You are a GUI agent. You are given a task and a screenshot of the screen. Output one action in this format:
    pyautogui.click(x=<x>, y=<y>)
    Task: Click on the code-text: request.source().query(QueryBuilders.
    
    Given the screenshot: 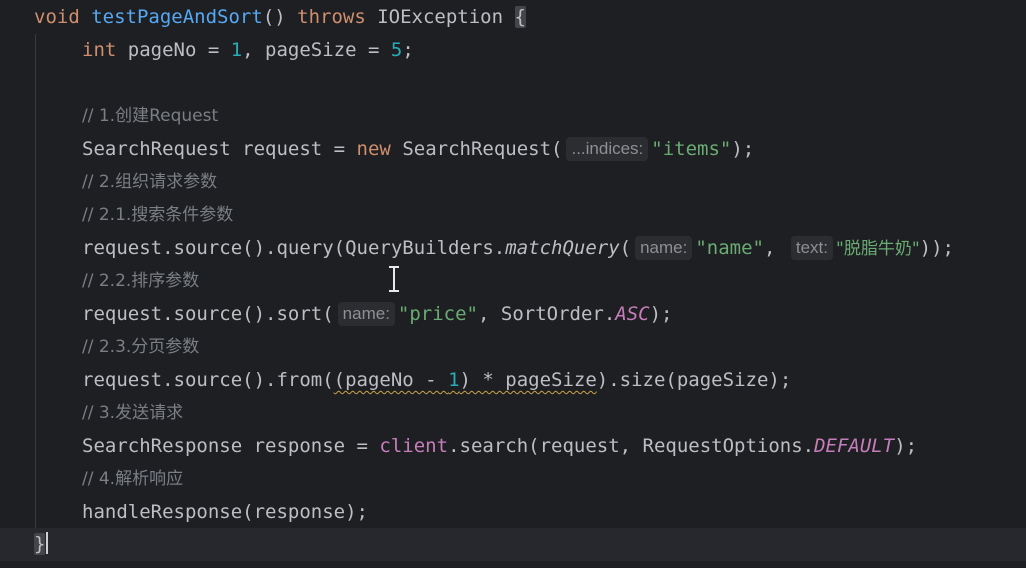 What is the action you would take?
    pyautogui.click(x=294, y=248)
    